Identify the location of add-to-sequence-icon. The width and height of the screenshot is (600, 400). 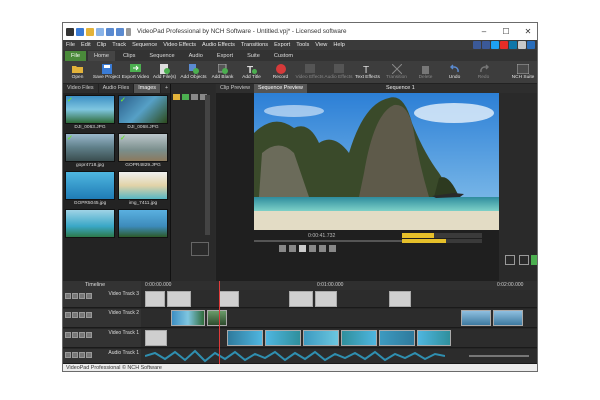
(534, 260).